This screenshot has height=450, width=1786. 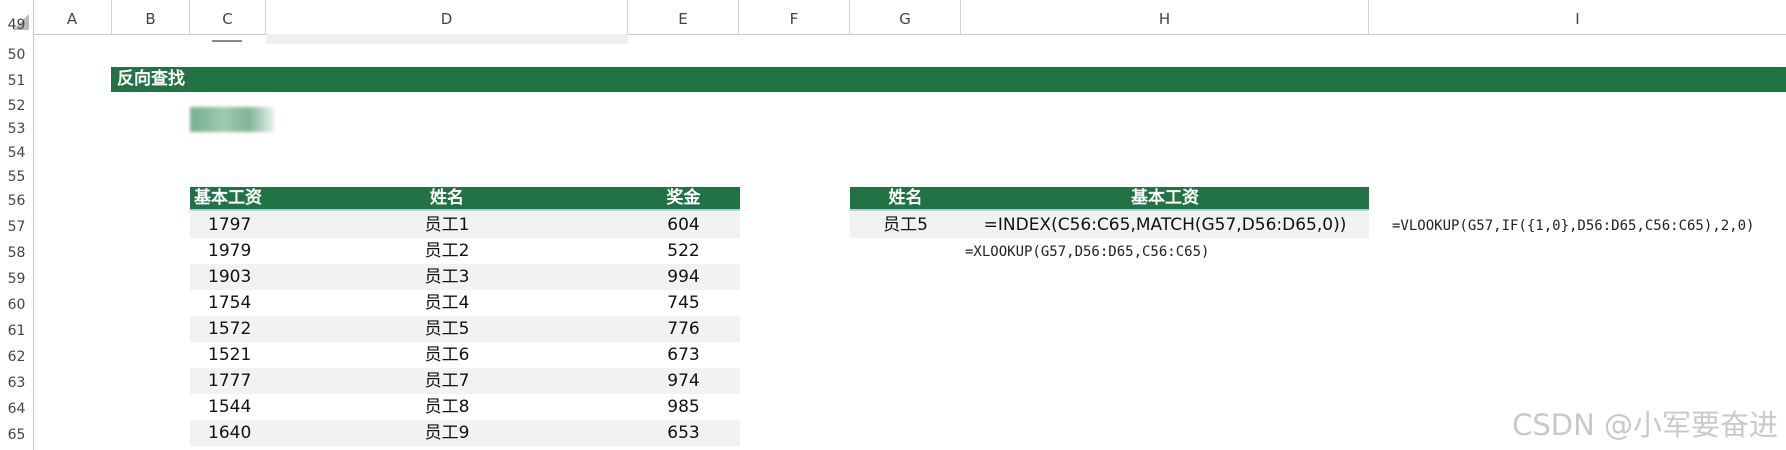 I want to click on row-header-55: 55, so click(x=16, y=177).